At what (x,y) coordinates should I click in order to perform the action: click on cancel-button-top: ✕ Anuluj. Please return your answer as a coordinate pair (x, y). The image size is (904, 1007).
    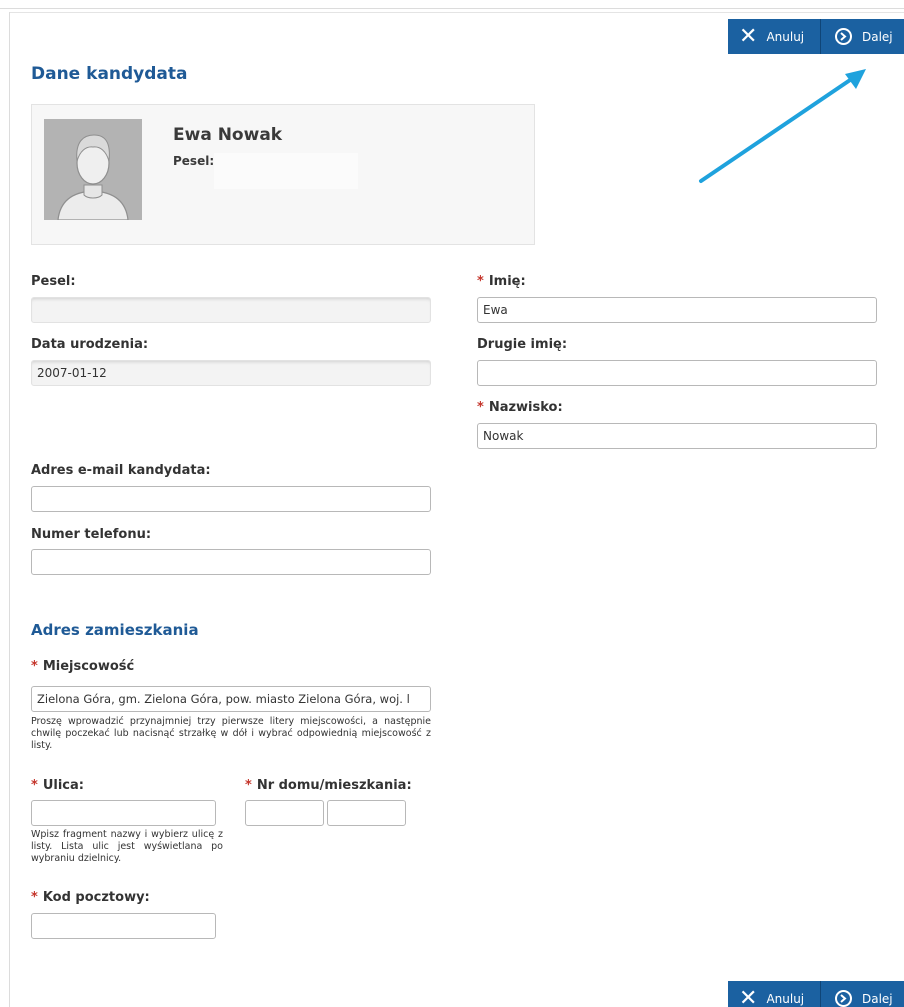
    Looking at the image, I should click on (774, 36).